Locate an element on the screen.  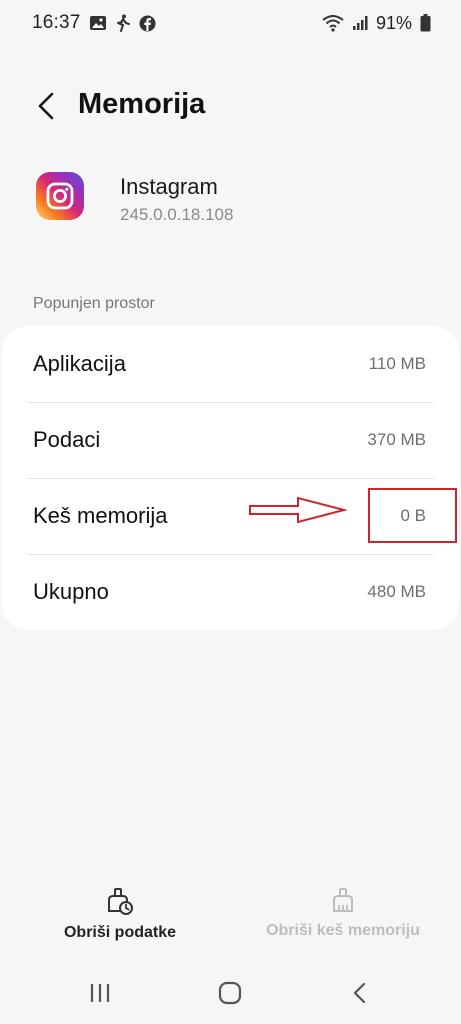
recents-icon is located at coordinates (100, 993).